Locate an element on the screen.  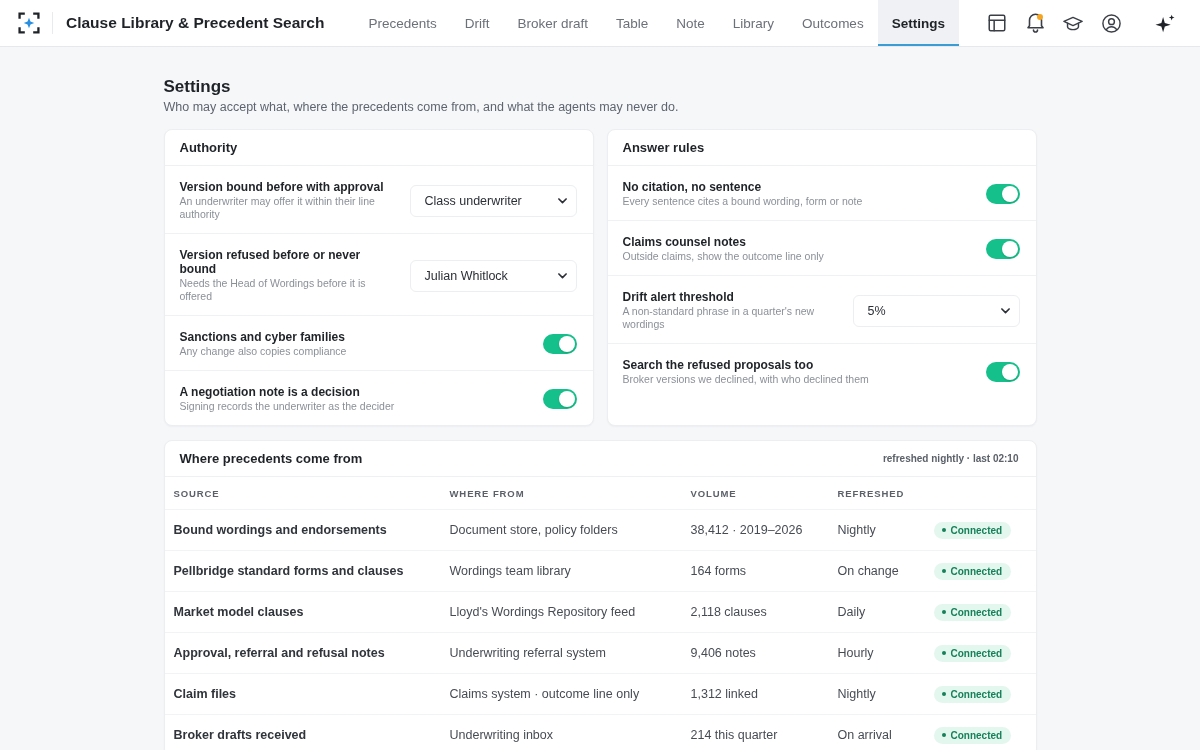
source-volume: 9,406 notes is located at coordinates (723, 653).